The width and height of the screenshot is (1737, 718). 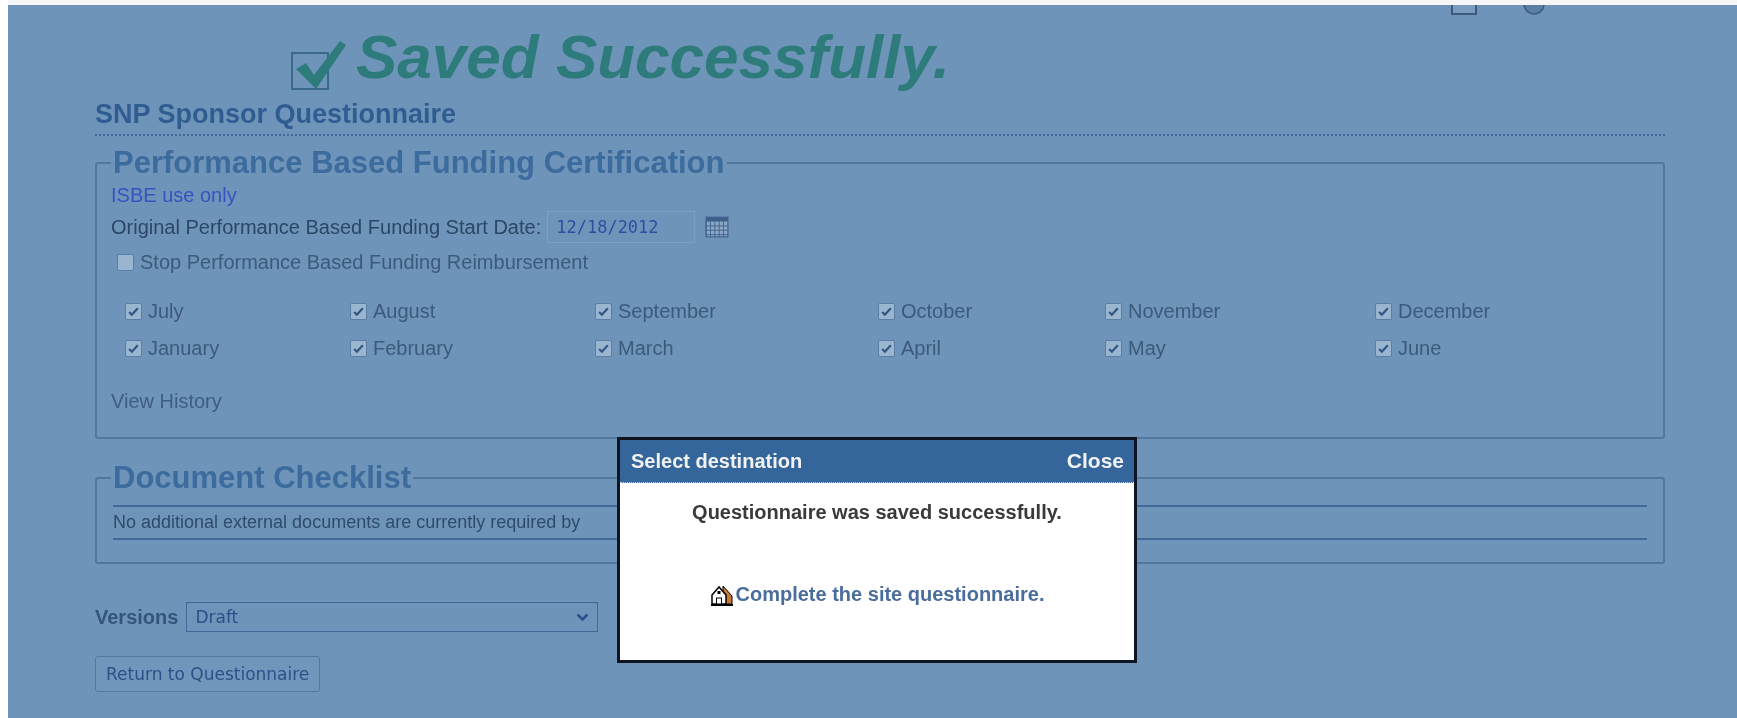 I want to click on note-text: ISBE use only, so click(x=174, y=195).